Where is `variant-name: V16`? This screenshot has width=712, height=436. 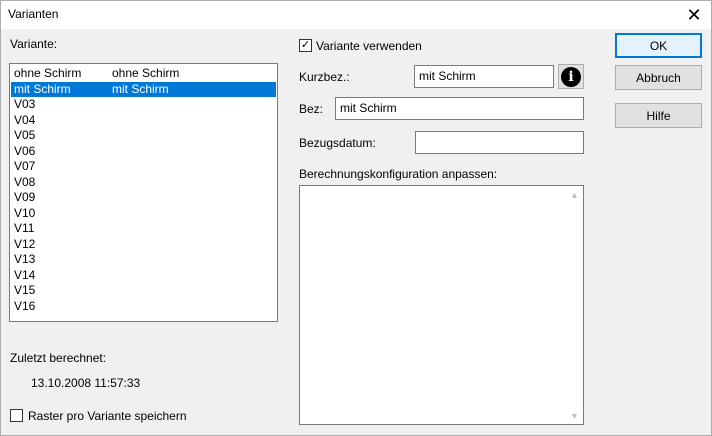
variant-name: V16 is located at coordinates (25, 305).